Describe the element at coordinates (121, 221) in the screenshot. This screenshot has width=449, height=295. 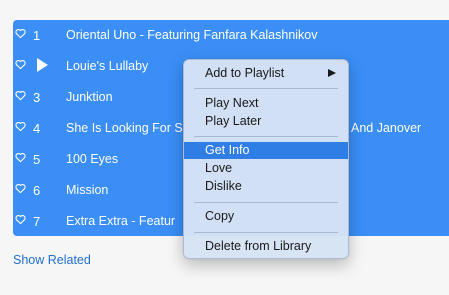
I see `track-title: Extra Extra - Featur` at that location.